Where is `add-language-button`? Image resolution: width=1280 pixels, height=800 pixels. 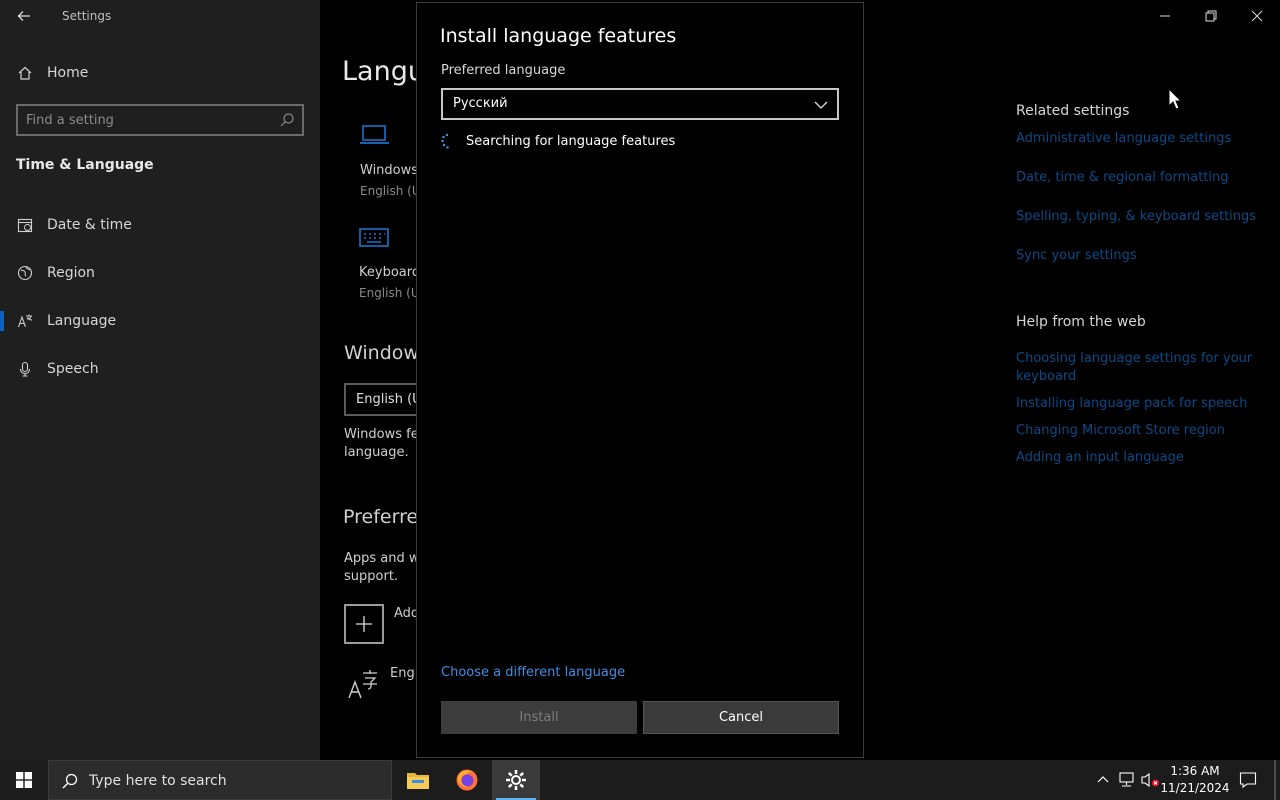
add-language-button is located at coordinates (364, 624).